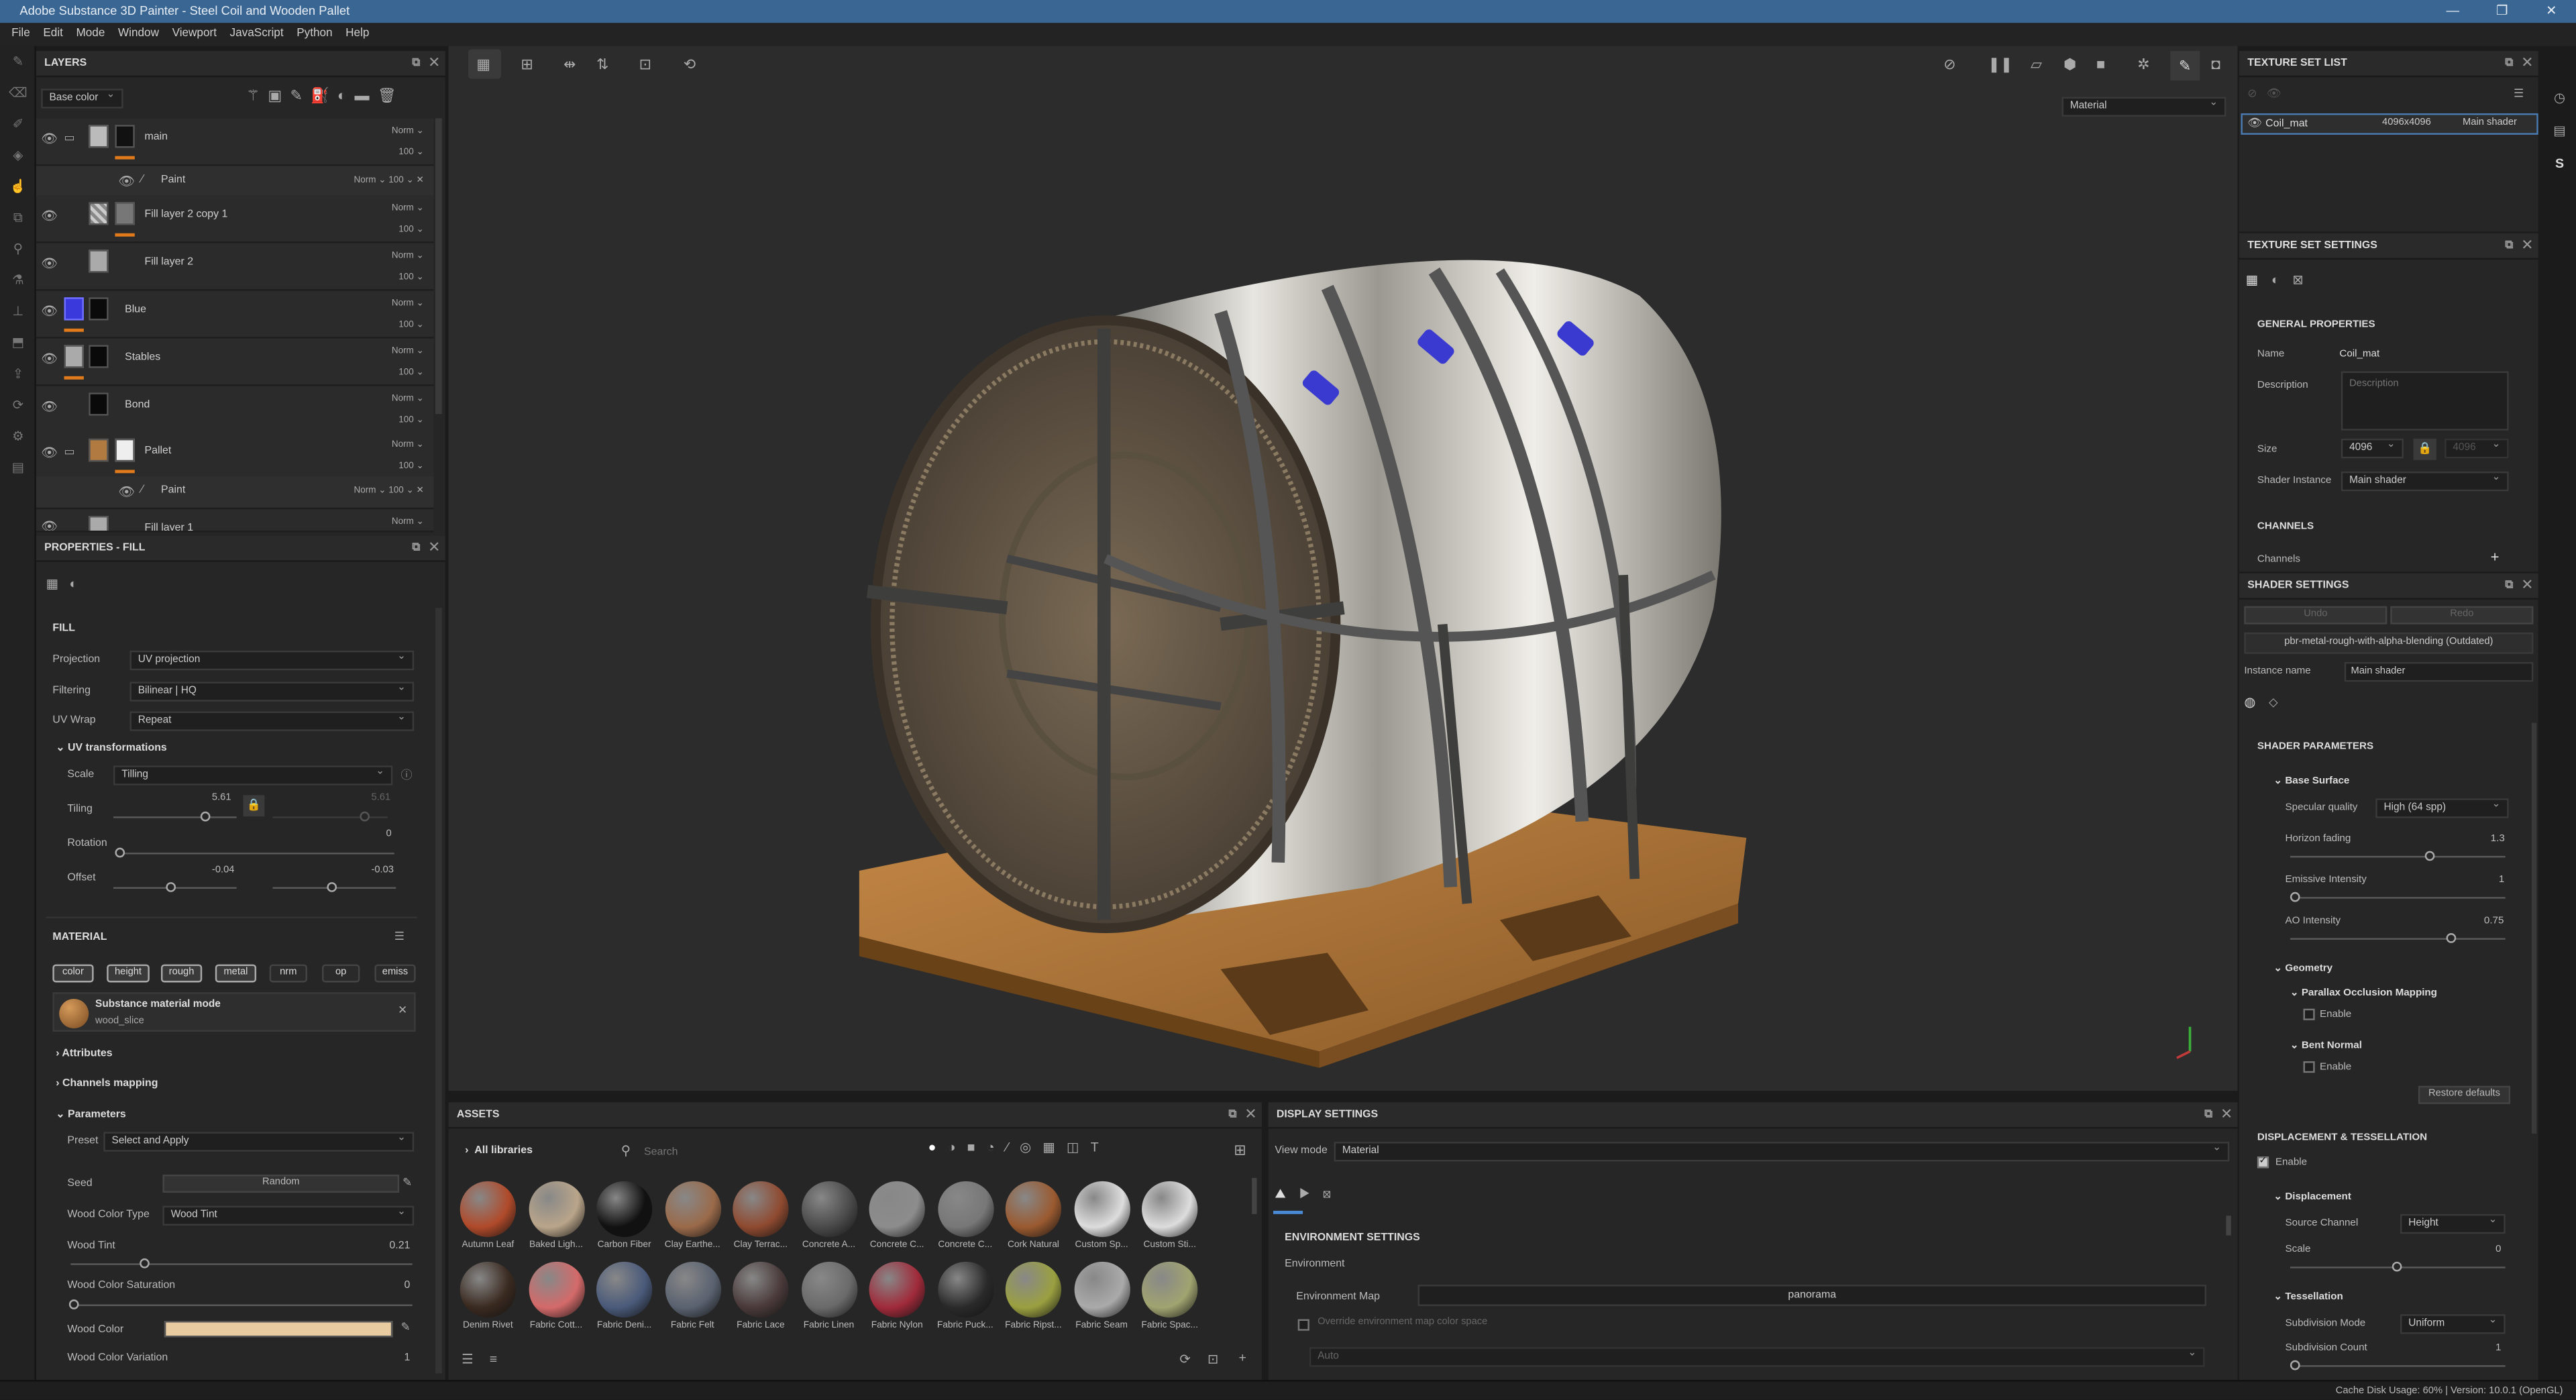 Image resolution: width=2576 pixels, height=1400 pixels. What do you see at coordinates (18, 436) in the screenshot?
I see `settings-icon: ⚙` at bounding box center [18, 436].